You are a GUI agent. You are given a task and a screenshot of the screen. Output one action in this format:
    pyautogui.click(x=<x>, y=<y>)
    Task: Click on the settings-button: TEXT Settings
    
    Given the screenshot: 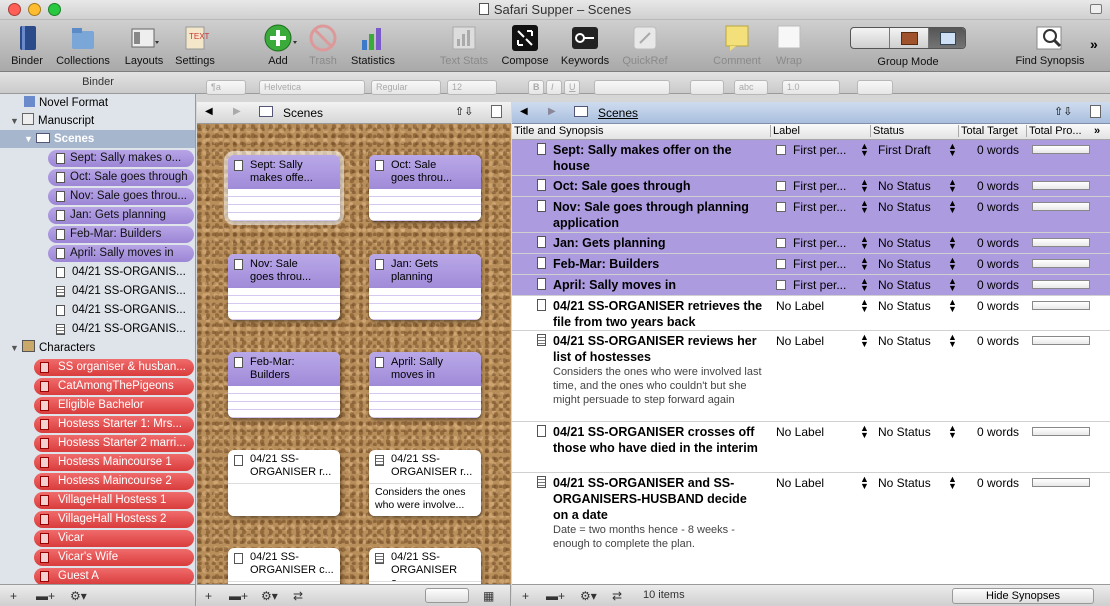 What is the action you would take?
    pyautogui.click(x=195, y=45)
    